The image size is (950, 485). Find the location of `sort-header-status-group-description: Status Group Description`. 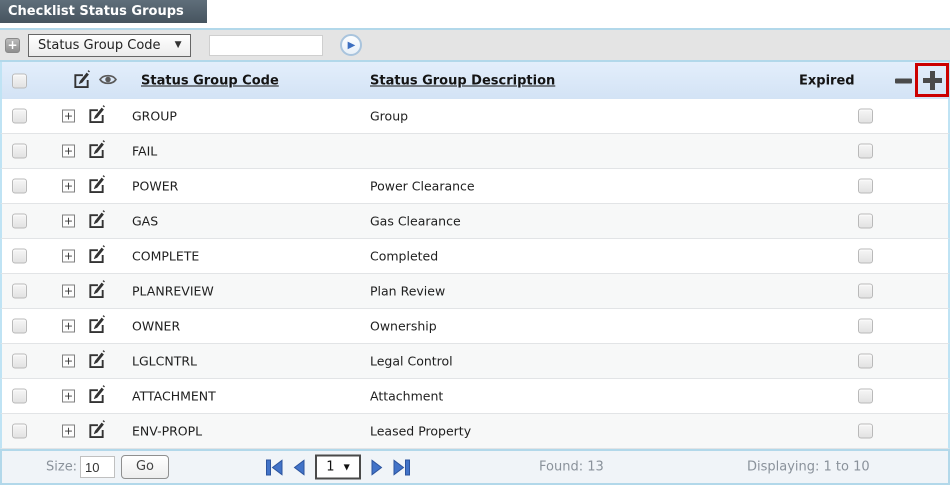

sort-header-status-group-description: Status Group Description is located at coordinates (462, 80).